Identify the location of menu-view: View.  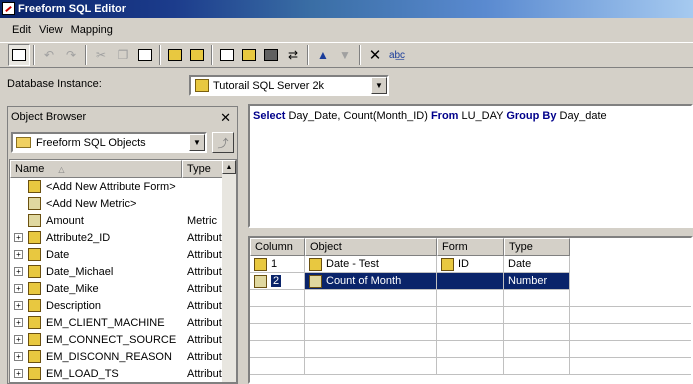
(51, 30).